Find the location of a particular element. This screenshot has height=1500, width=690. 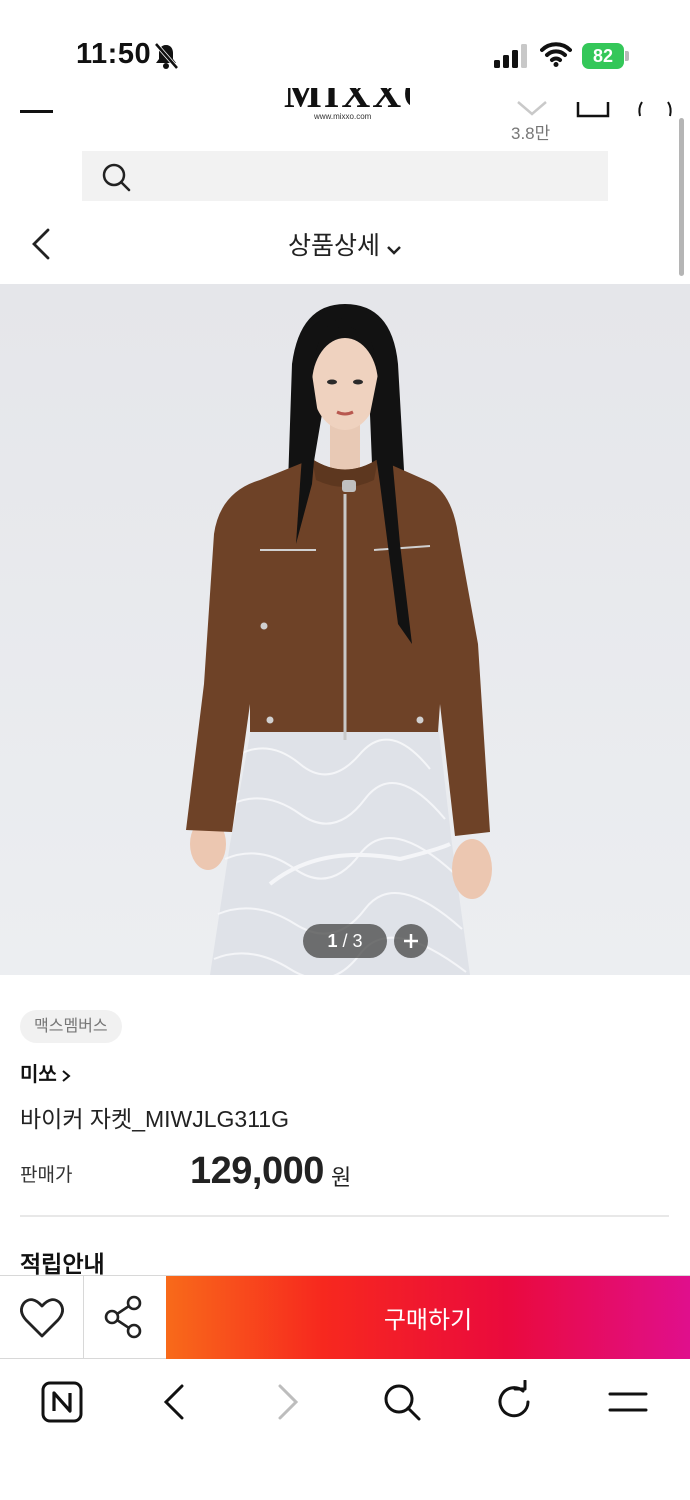

status-time: 11:50 is located at coordinates (114, 54).